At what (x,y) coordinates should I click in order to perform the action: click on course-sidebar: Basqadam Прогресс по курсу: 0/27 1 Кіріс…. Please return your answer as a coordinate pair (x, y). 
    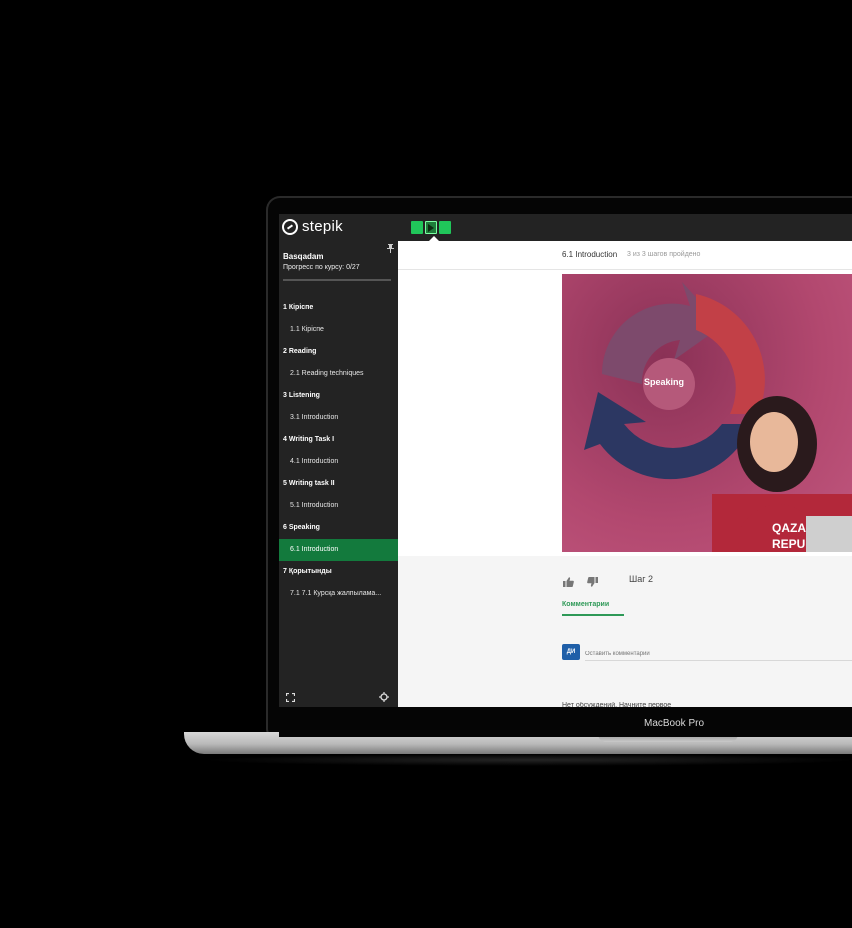
    Looking at the image, I should click on (342, 474).